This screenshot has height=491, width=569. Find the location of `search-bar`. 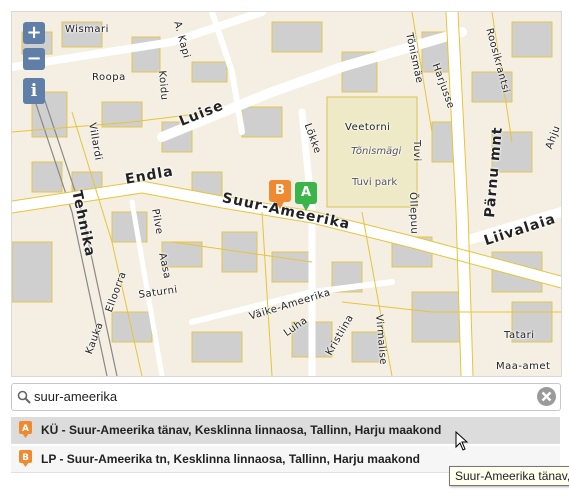

search-bar is located at coordinates (286, 397).